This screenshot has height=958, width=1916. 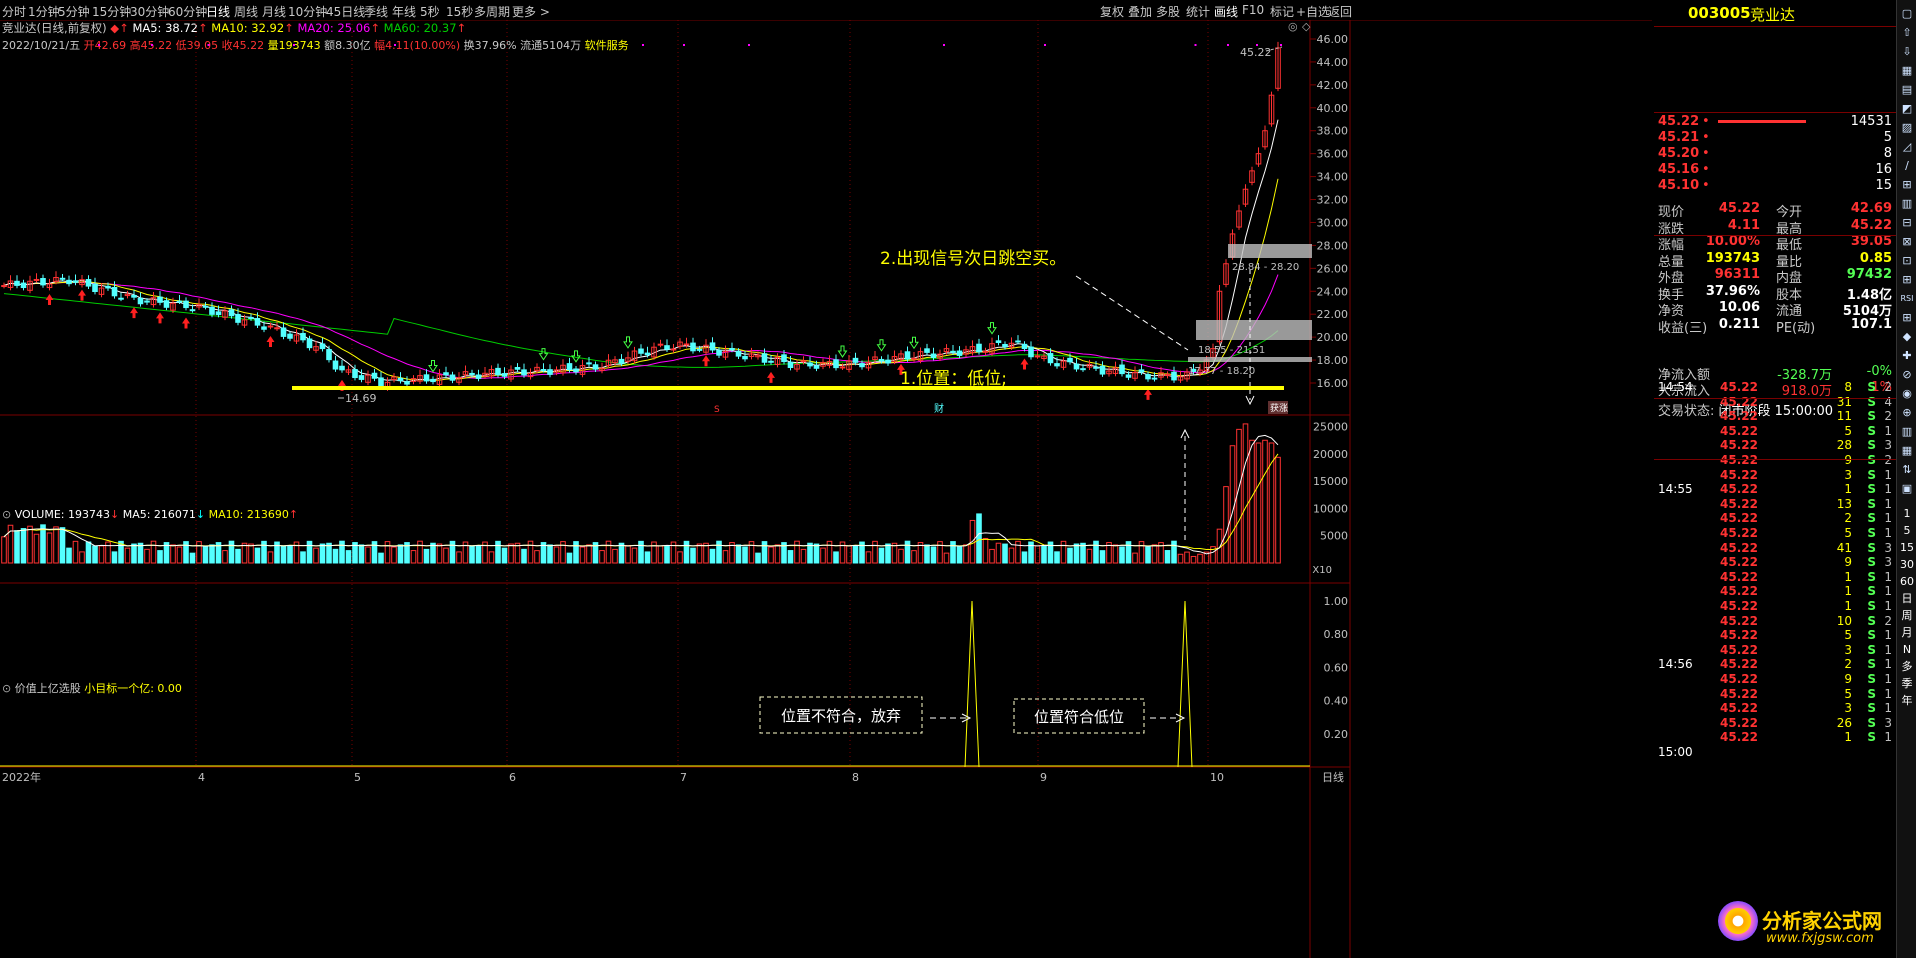 What do you see at coordinates (111, 11) in the screenshot?
I see `period-tab-3: 15分钟` at bounding box center [111, 11].